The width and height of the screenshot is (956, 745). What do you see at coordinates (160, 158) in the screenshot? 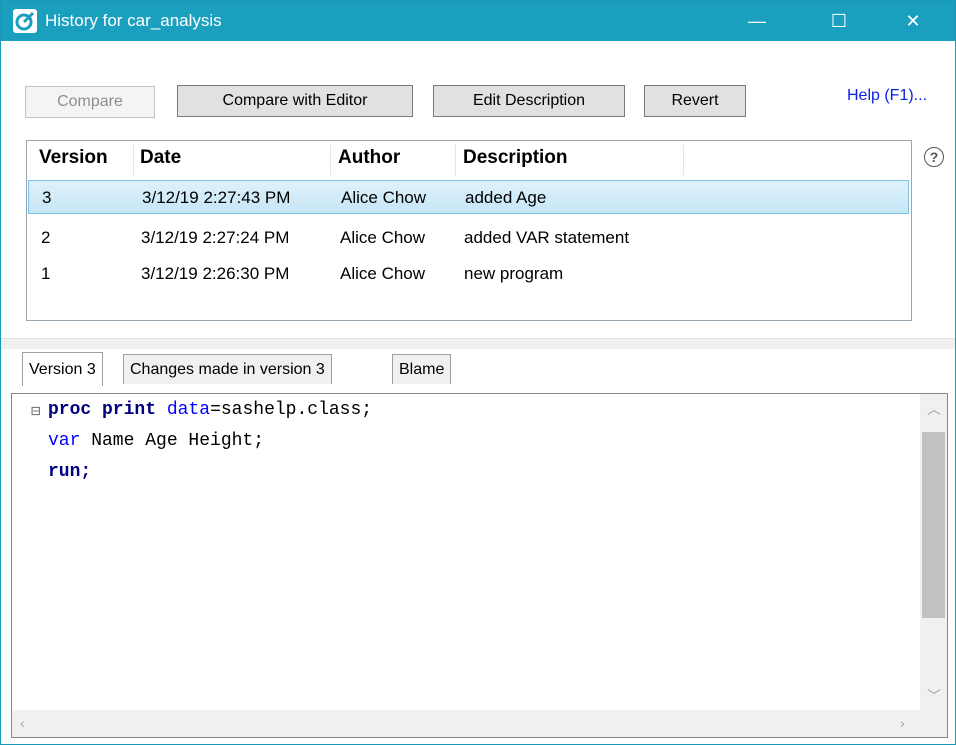
I see `column-header-date: Date` at bounding box center [160, 158].